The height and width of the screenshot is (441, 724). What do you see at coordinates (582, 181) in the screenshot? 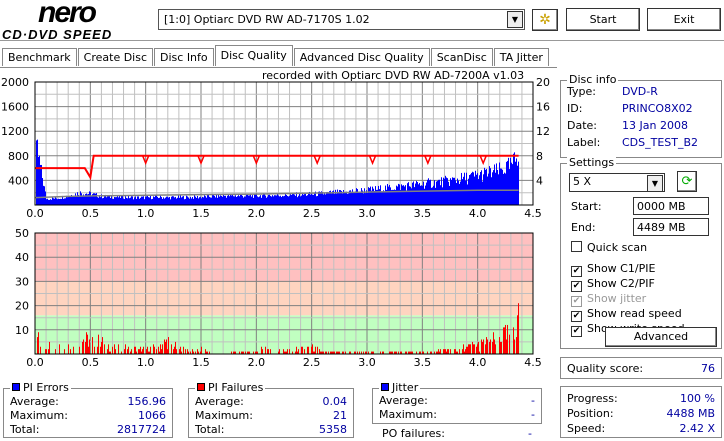
I see `speed-select-value: 5 X` at bounding box center [582, 181].